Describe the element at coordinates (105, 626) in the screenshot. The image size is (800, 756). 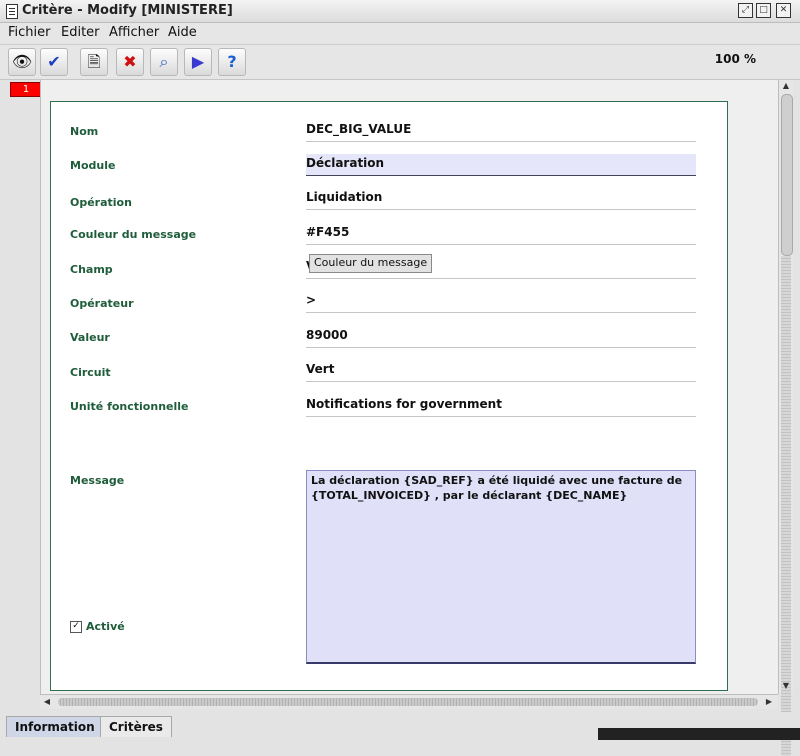
I see `active-label: Activé` at that location.